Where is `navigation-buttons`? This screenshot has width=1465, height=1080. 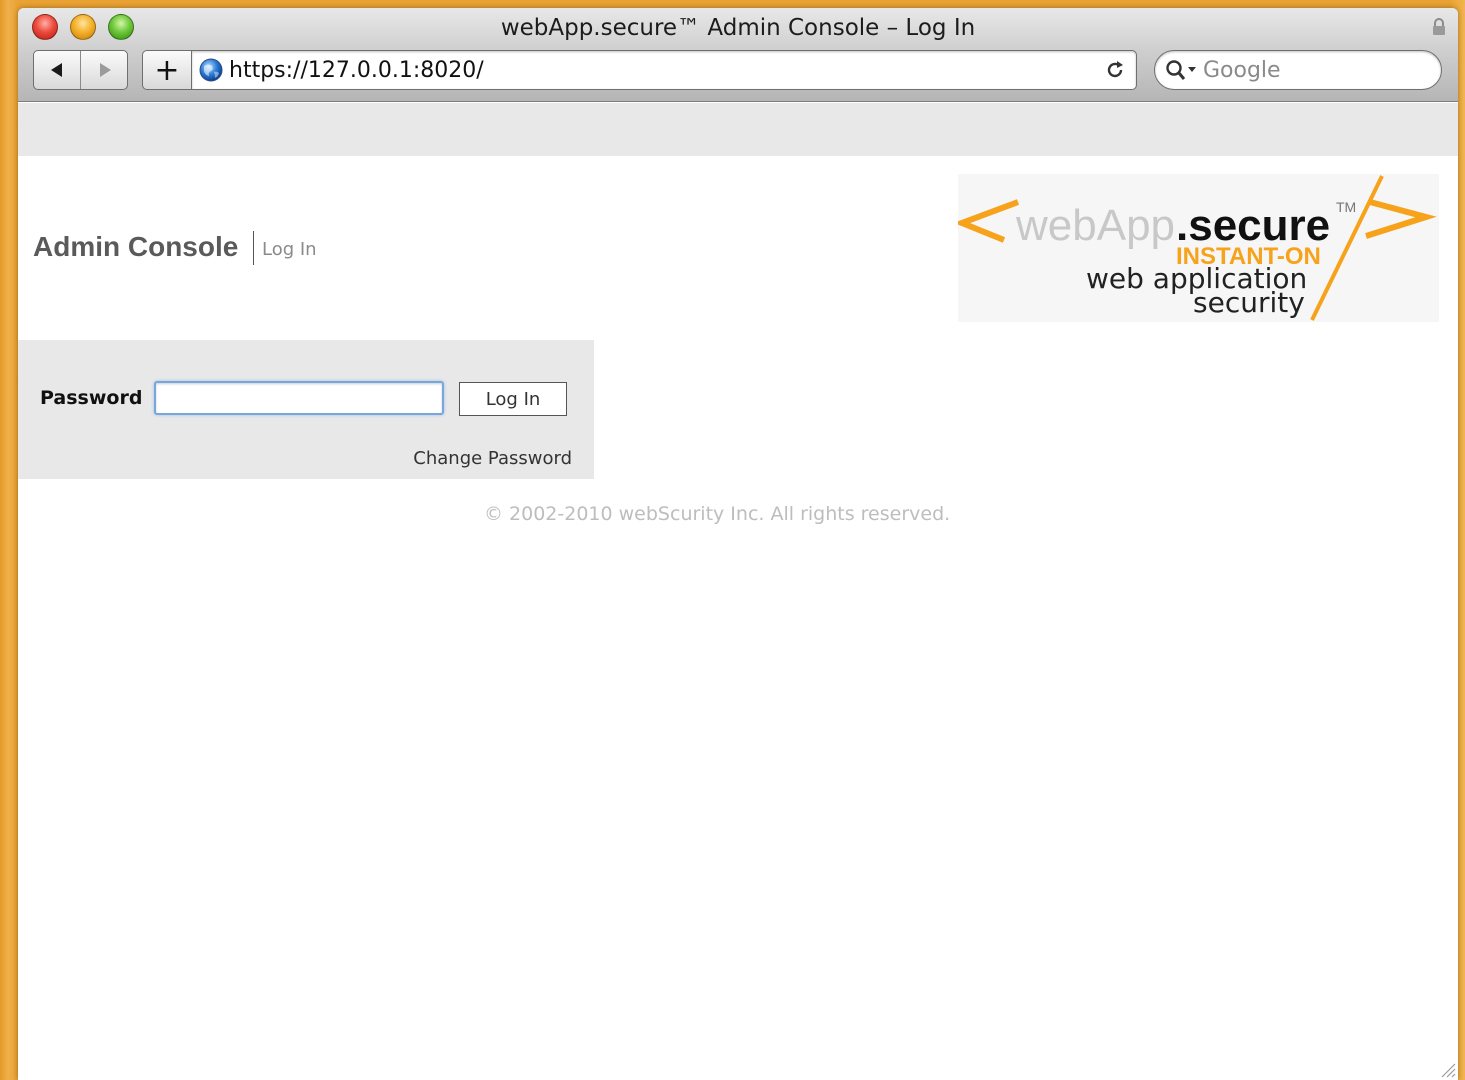
navigation-buttons is located at coordinates (80, 70).